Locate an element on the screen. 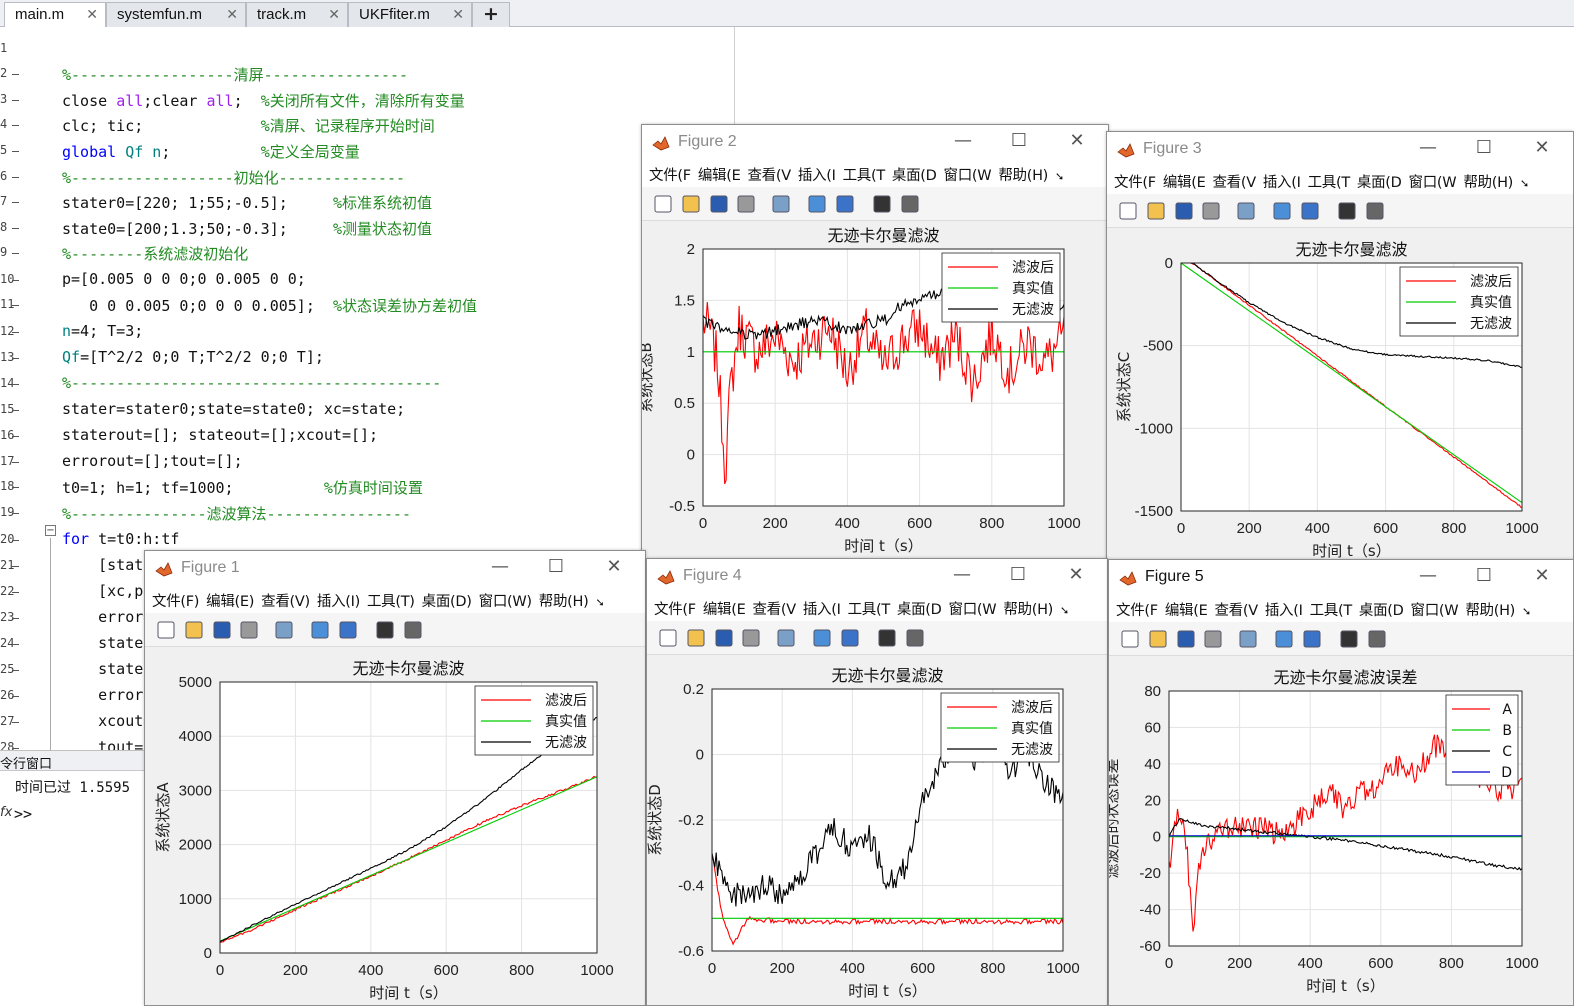 This screenshot has height=1006, width=1574. code-line: error= is located at coordinates (107, 617).